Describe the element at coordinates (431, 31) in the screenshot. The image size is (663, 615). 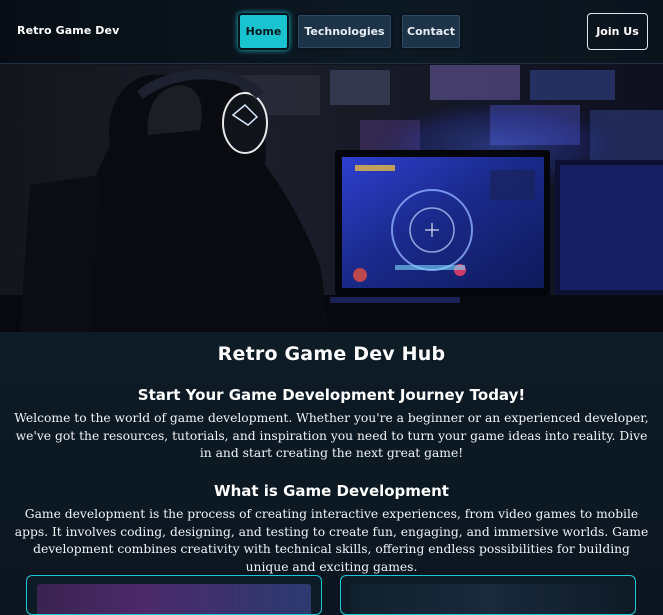
I see `nav-contact-button: Contact` at that location.